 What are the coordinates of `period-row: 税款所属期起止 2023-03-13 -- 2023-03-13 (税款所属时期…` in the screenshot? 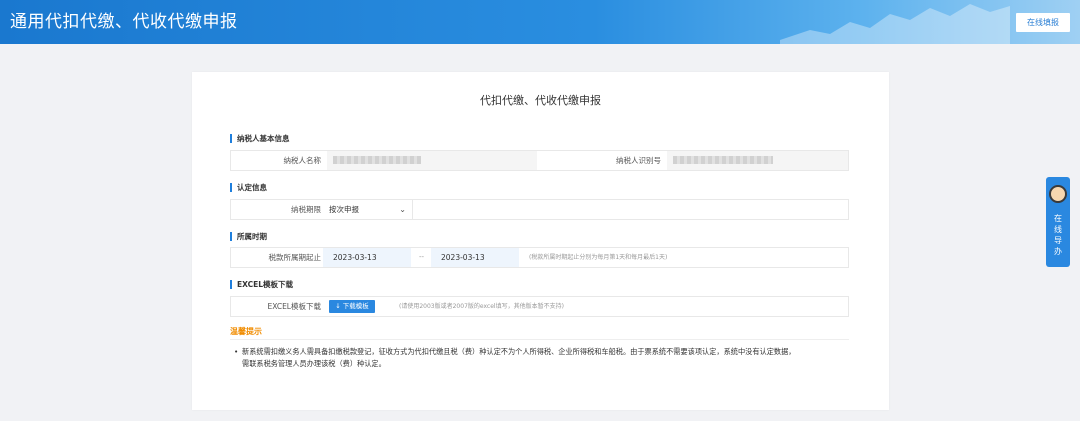 It's located at (539, 257).